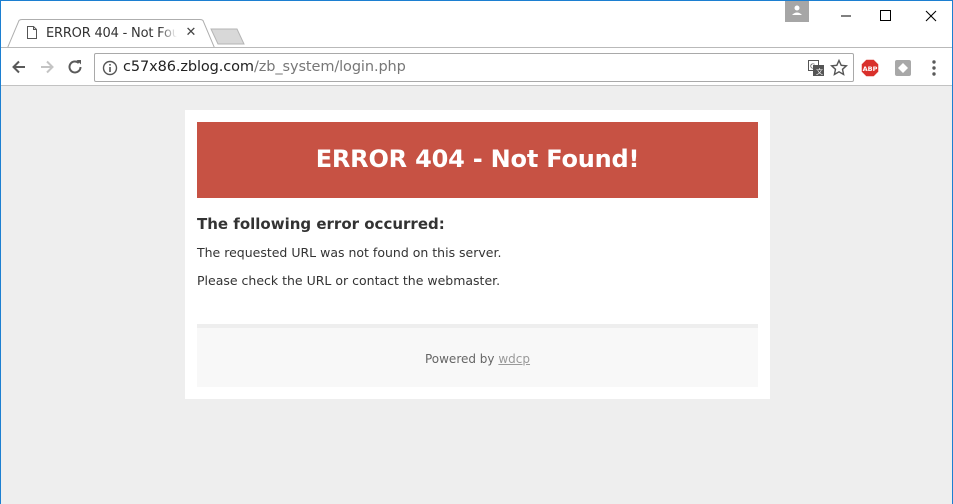  I want to click on error-heading: The following error occurred:, so click(321, 224).